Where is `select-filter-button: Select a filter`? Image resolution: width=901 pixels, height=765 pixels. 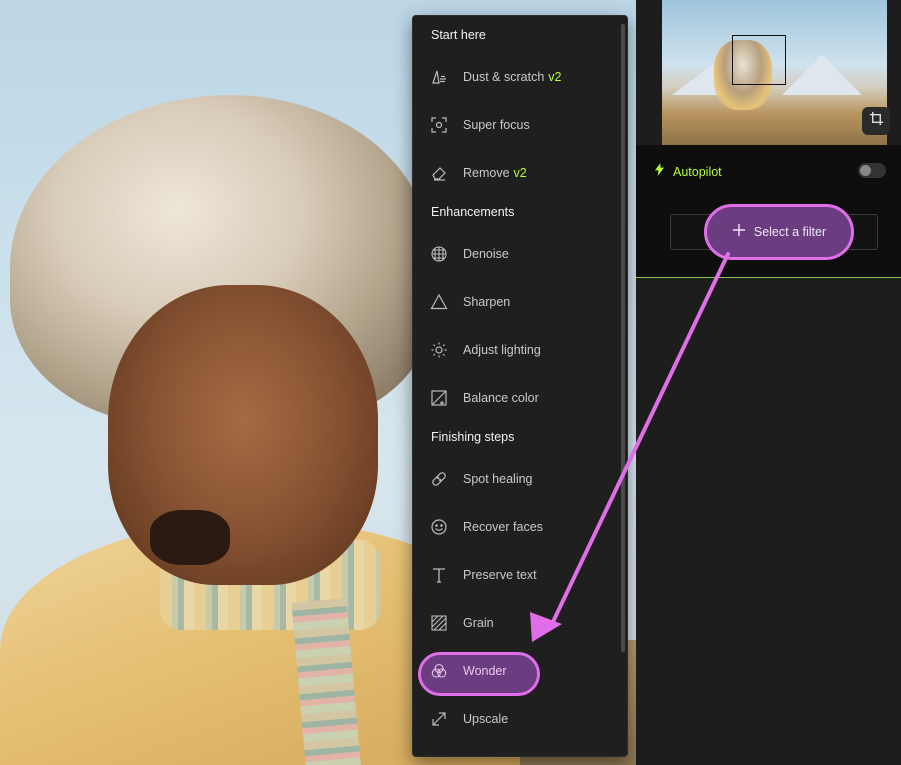
select-filter-button: Select a filter is located at coordinates (779, 232).